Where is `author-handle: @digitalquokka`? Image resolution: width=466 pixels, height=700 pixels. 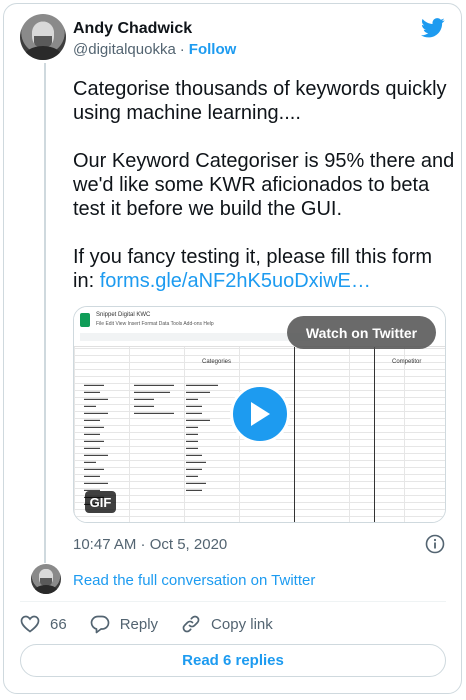
author-handle: @digitalquokka is located at coordinates (124, 49).